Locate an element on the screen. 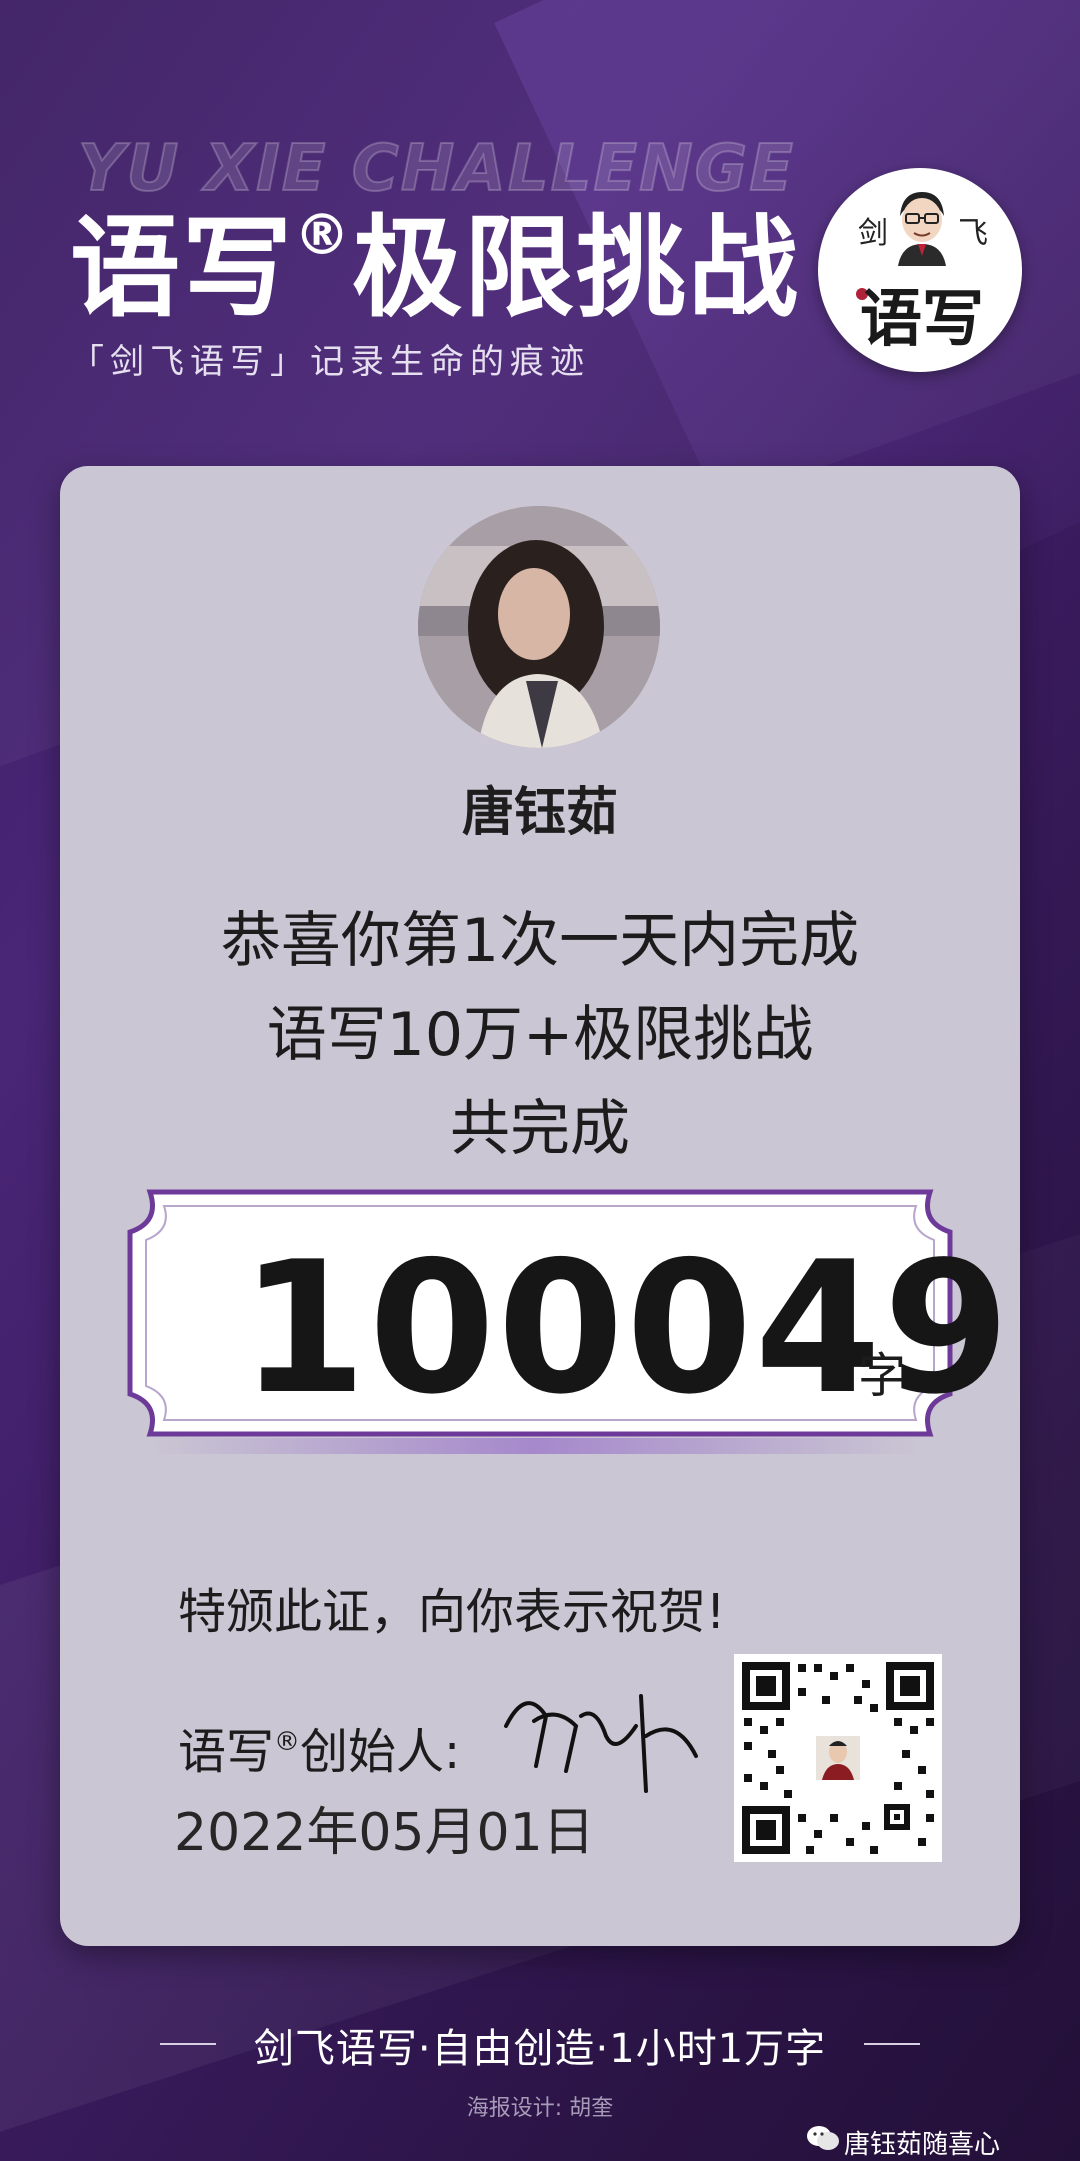 The width and height of the screenshot is (1080, 2161). congrats-line-3: 共完成 is located at coordinates (540, 1129).